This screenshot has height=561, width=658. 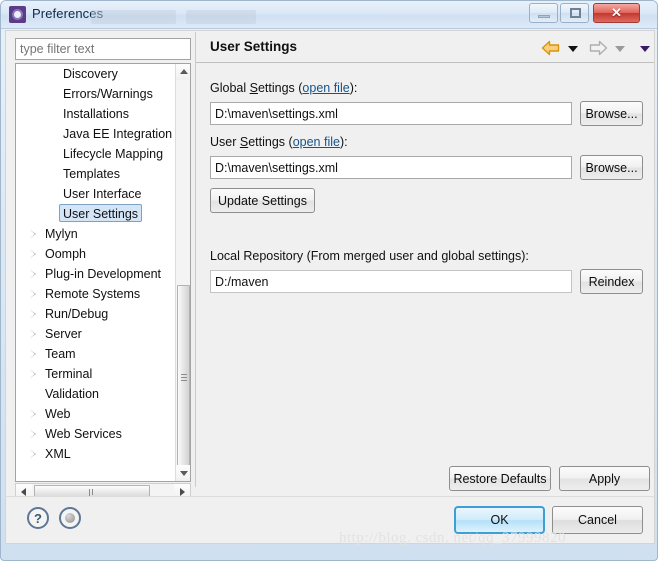 I want to click on dialog-footer: ? OK Cancel, so click(x=330, y=520).